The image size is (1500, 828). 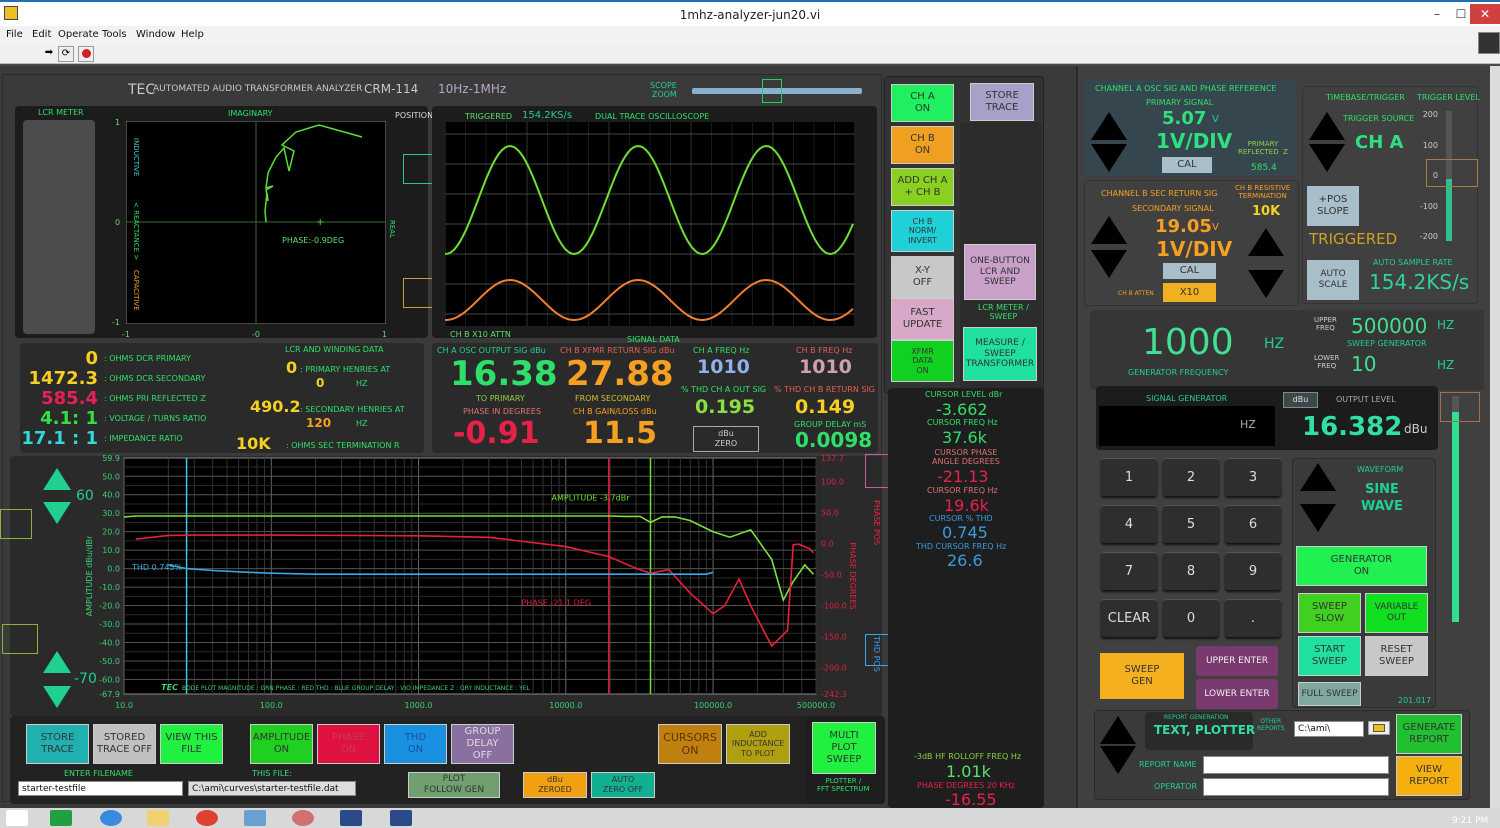 What do you see at coordinates (78, 34) in the screenshot?
I see `menu-operate: Operate` at bounding box center [78, 34].